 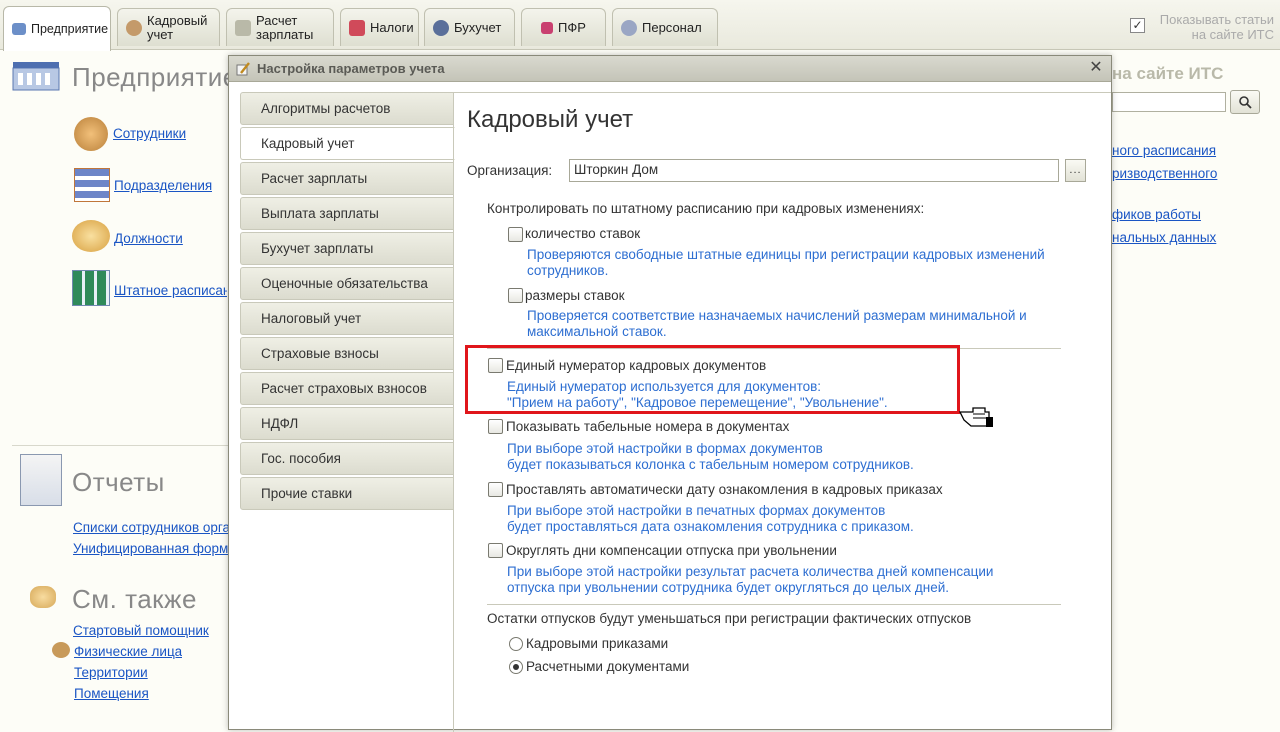 What do you see at coordinates (575, 295) in the screenshot?
I see `rates-size-label: размеры ставок` at bounding box center [575, 295].